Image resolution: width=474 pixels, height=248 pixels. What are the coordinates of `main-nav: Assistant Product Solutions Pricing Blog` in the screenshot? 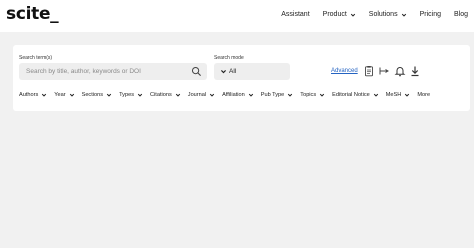 It's located at (368, 14).